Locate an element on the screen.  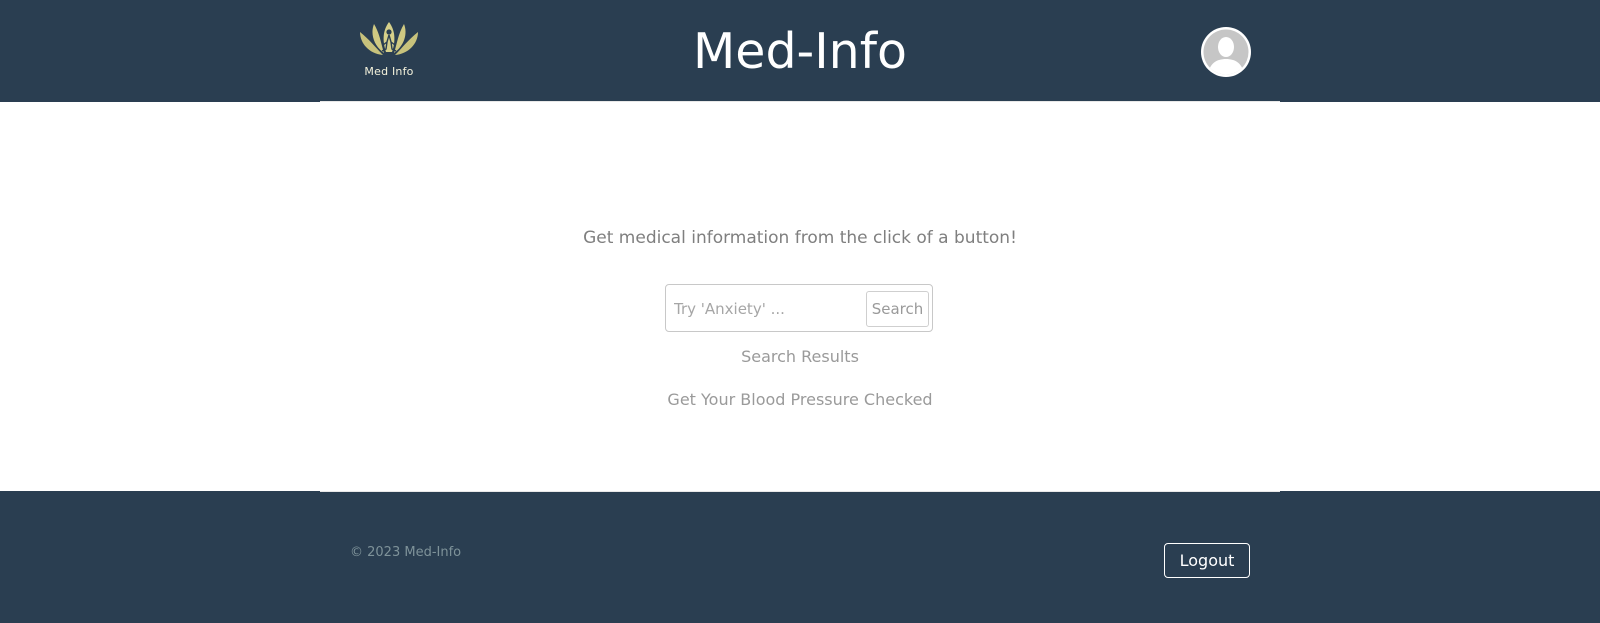
avatar is located at coordinates (1226, 52).